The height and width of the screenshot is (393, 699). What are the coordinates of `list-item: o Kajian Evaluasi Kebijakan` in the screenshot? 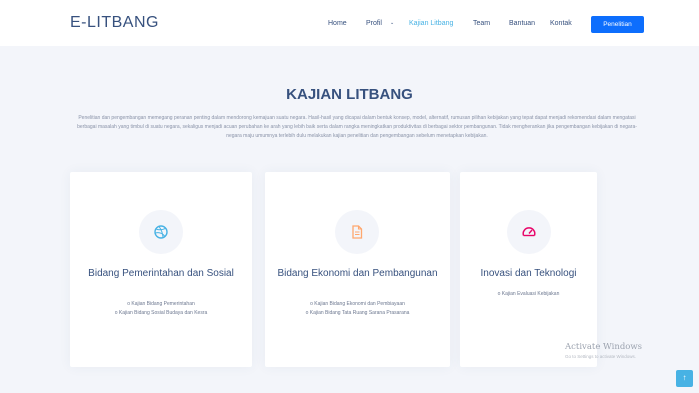 It's located at (528, 294).